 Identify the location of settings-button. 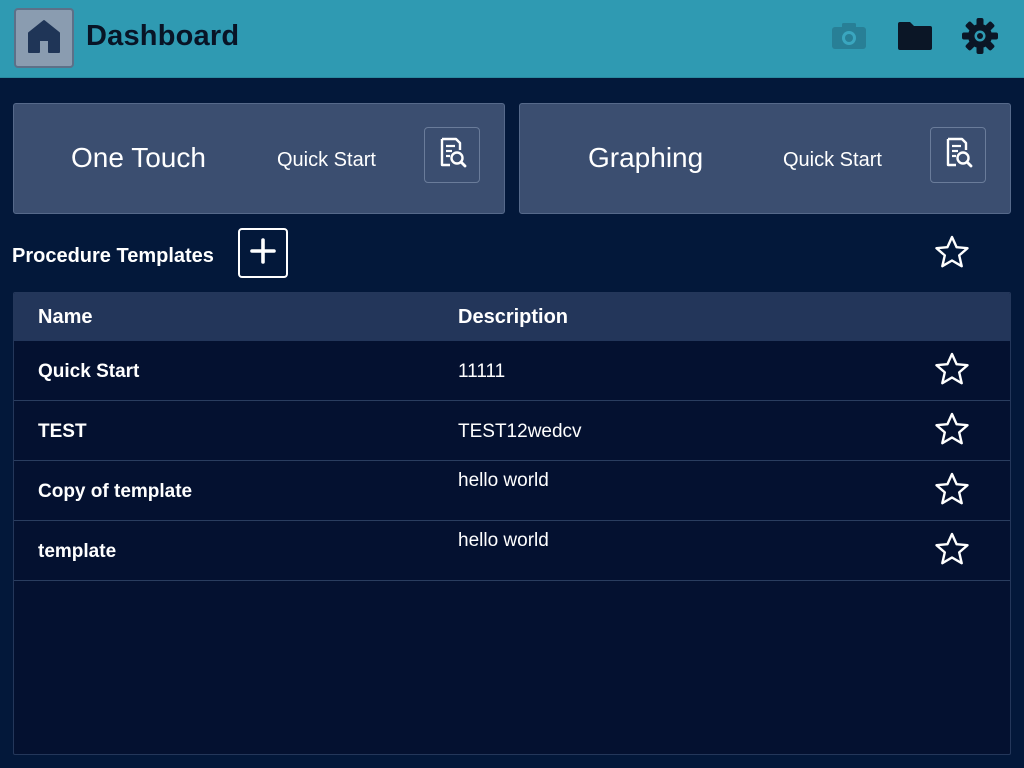
(980, 38).